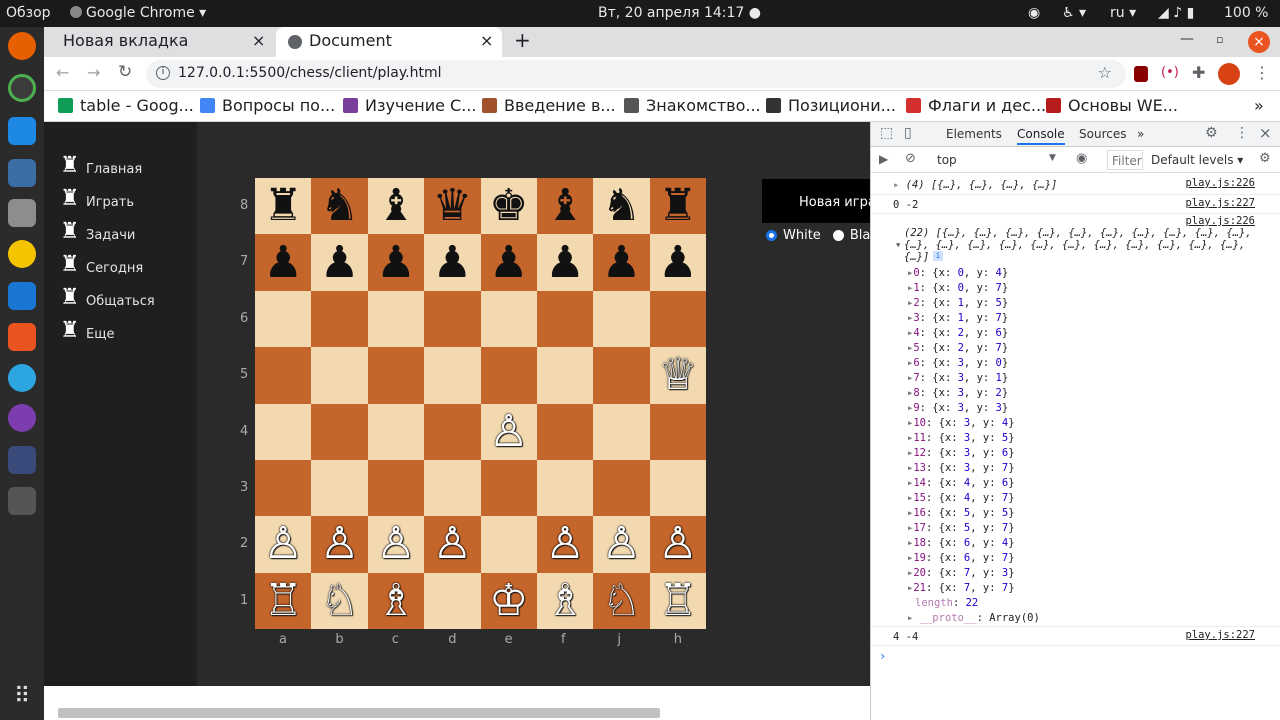 The height and width of the screenshot is (720, 1280). I want to click on app-grid-icon: ⠿, so click(22, 698).